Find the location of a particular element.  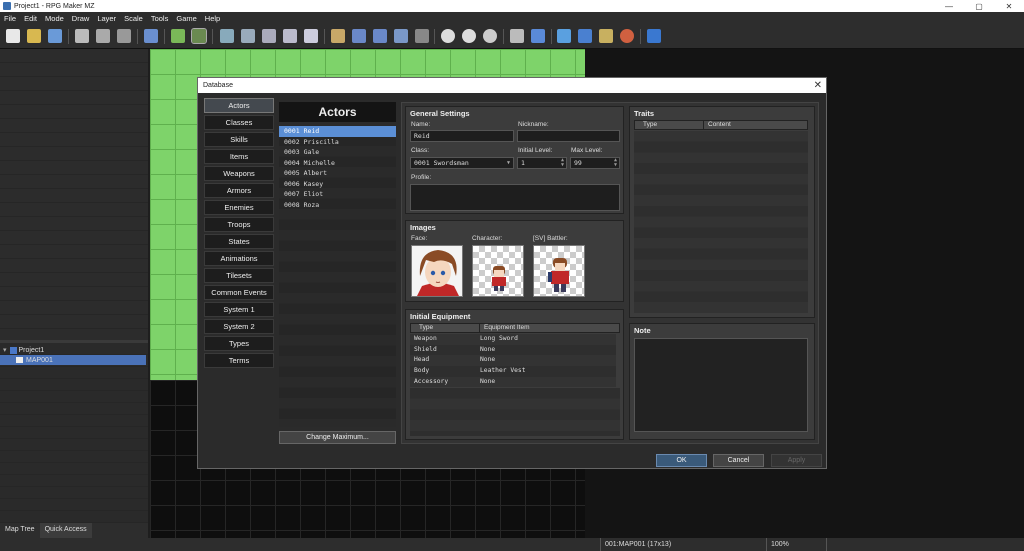

traits-col-type: Type is located at coordinates (650, 124).